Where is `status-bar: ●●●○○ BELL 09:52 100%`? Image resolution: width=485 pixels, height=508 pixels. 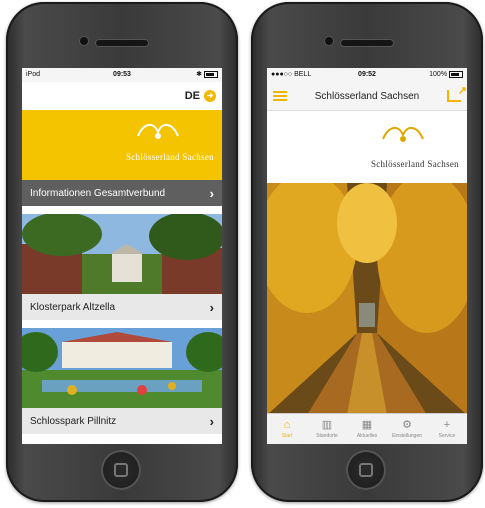
status-bar: ●●●○○ BELL 09:52 100% is located at coordinates (367, 75).